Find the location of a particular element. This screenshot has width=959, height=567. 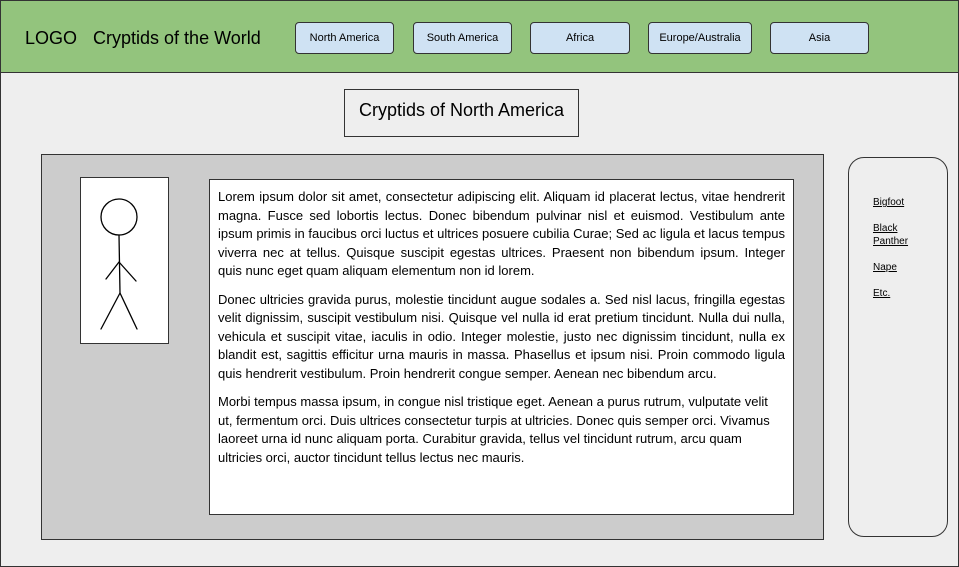

sidebar-link-black-panther: Black Panther is located at coordinates (903, 235).